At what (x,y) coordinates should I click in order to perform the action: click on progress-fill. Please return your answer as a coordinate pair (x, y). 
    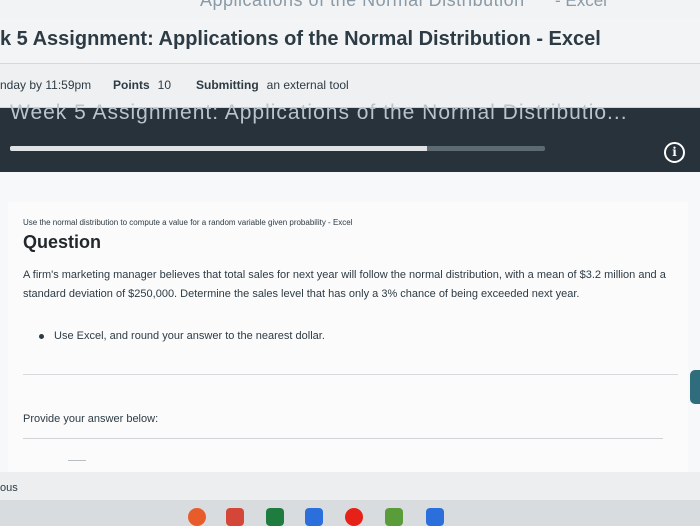
    Looking at the image, I should click on (219, 148).